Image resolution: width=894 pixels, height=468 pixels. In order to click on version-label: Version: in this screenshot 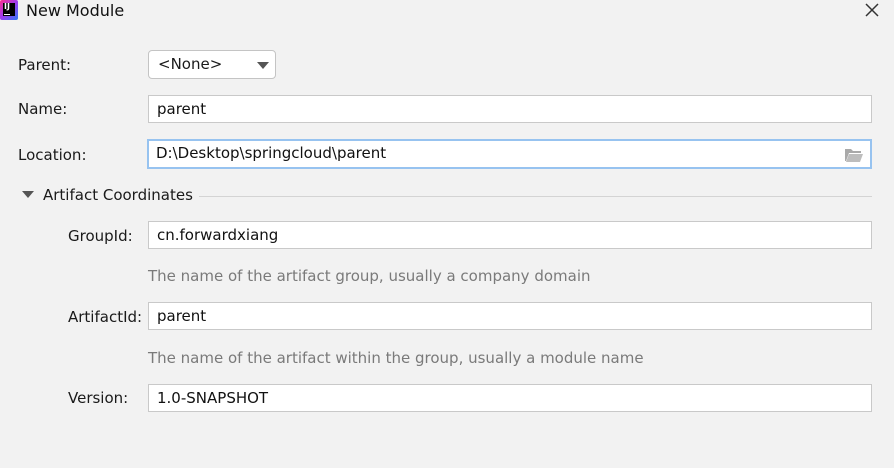, I will do `click(98, 398)`.